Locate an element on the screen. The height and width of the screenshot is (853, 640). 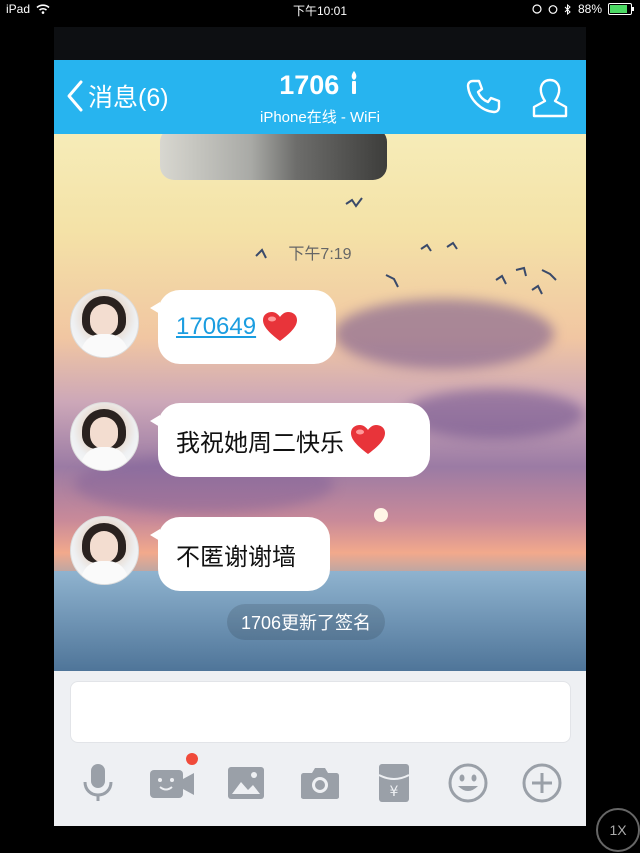
profile-button is located at coordinates (550, 100).